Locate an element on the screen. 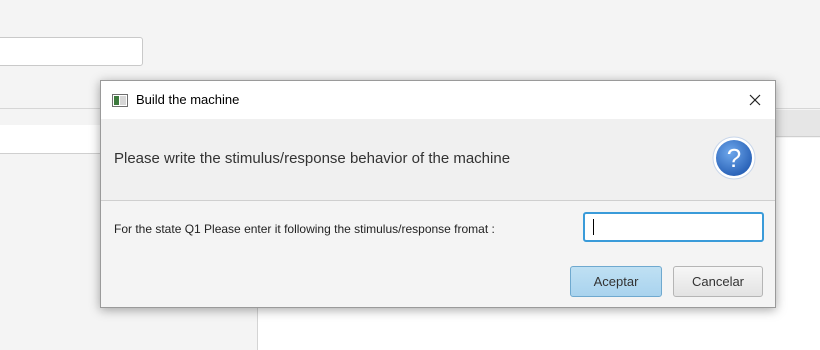  accept-button: Aceptar is located at coordinates (616, 281).